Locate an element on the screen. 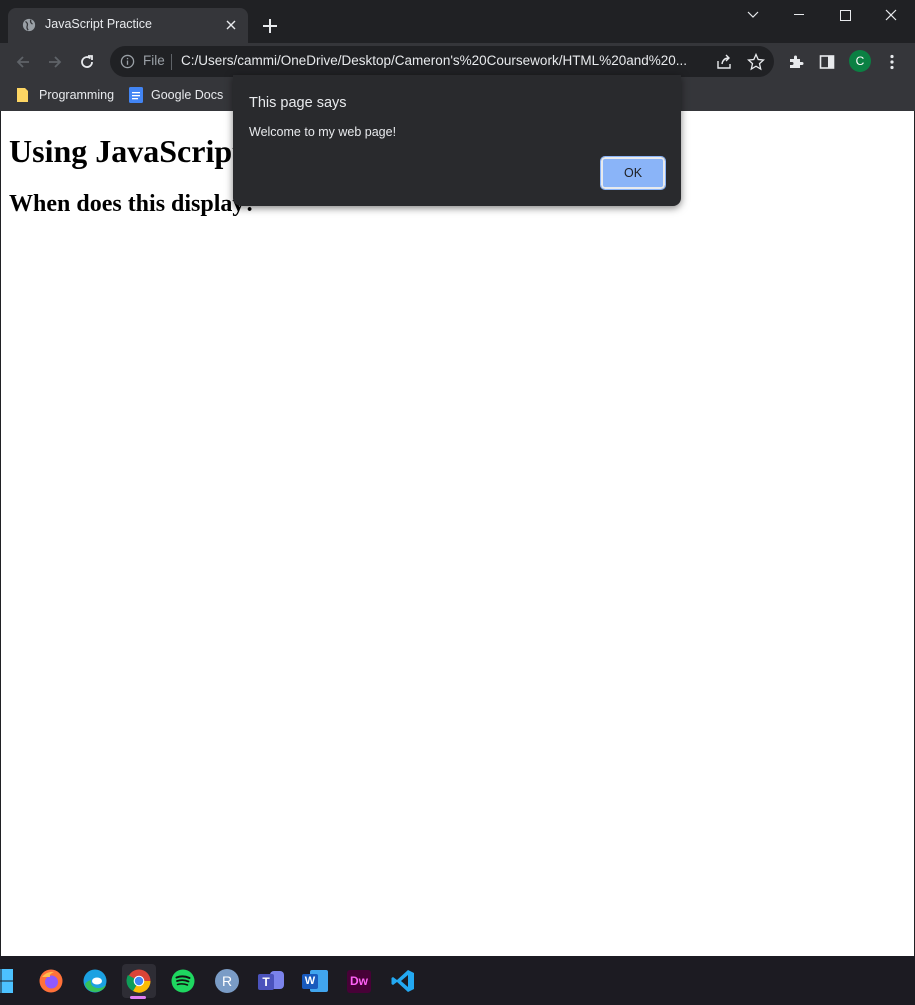 Image resolution: width=915 pixels, height=1005 pixels. taskbar-word: W is located at coordinates (315, 981).